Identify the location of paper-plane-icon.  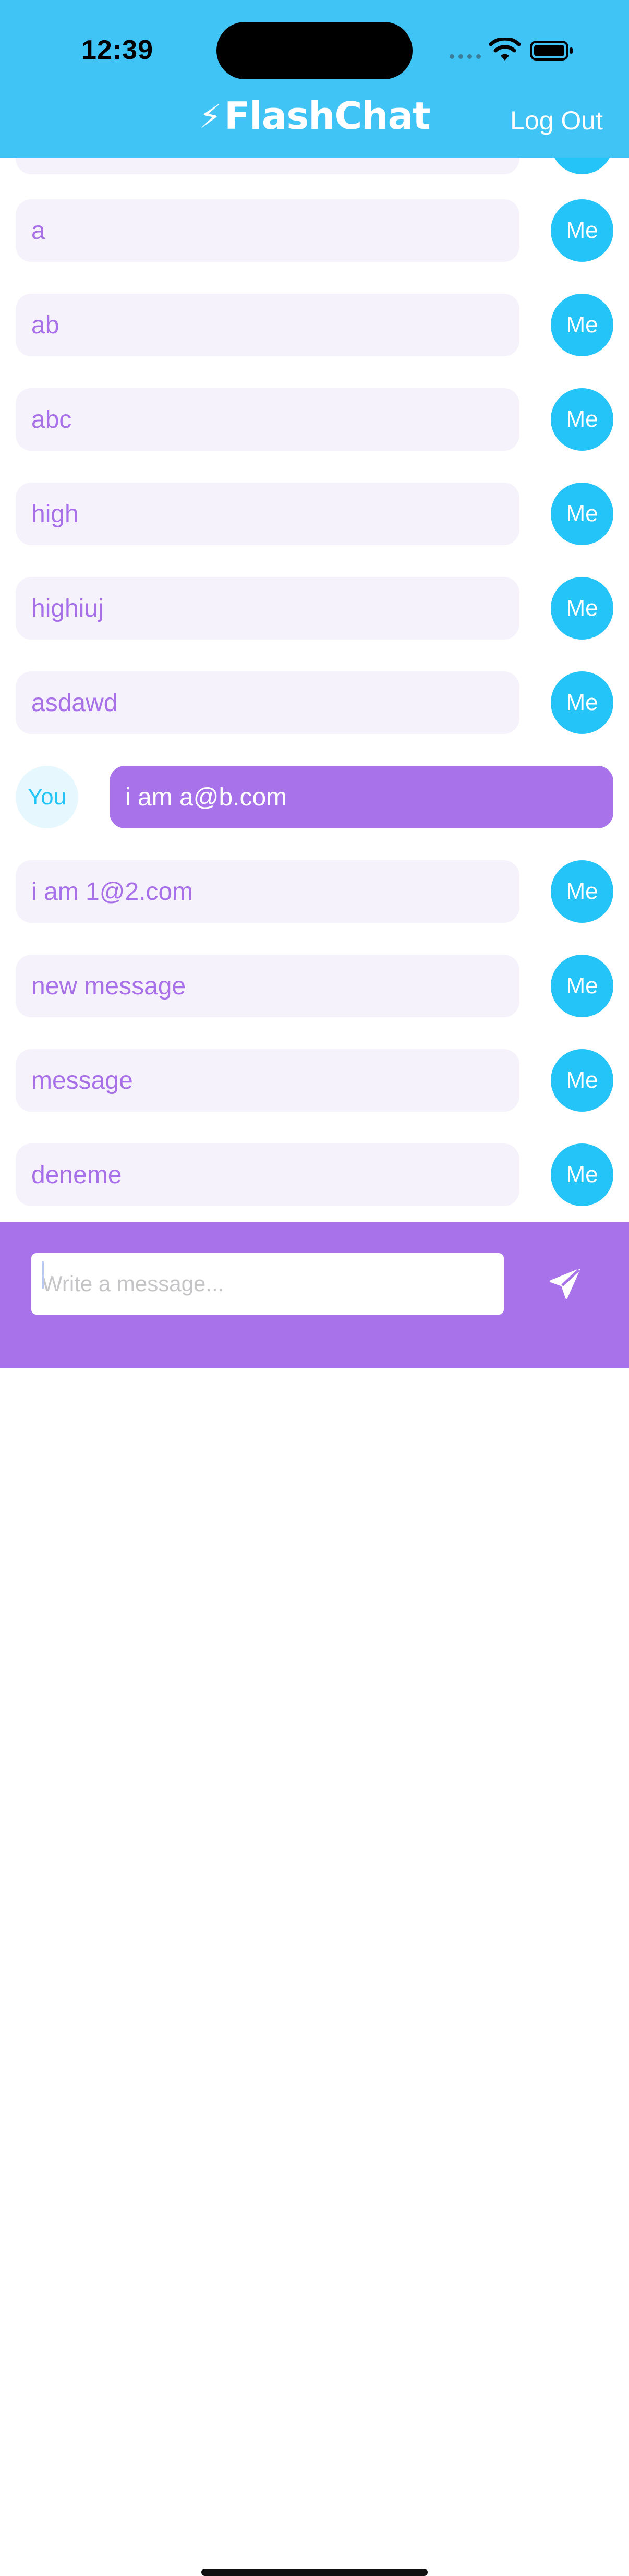
(565, 1284).